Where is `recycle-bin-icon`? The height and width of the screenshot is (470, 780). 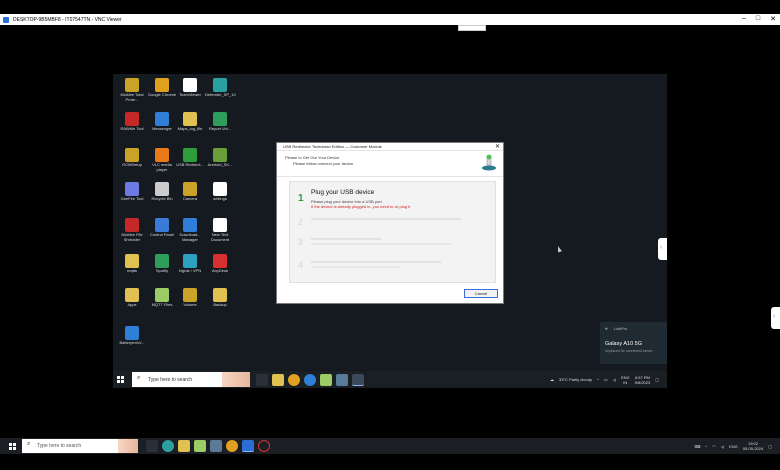
recycle-bin-icon is located at coordinates (162, 189).